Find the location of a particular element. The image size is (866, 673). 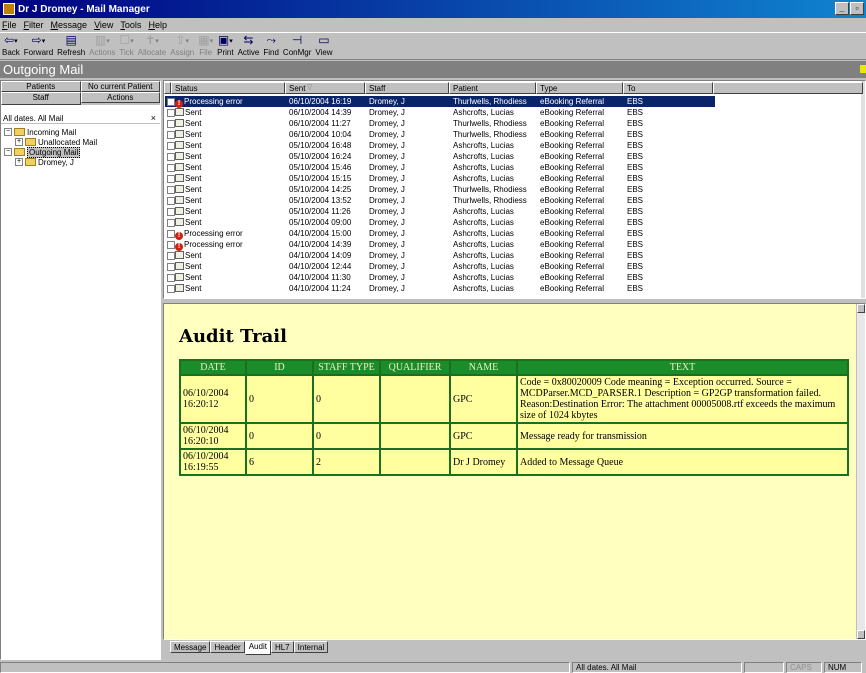

list-scrollbar is located at coordinates (863, 189).